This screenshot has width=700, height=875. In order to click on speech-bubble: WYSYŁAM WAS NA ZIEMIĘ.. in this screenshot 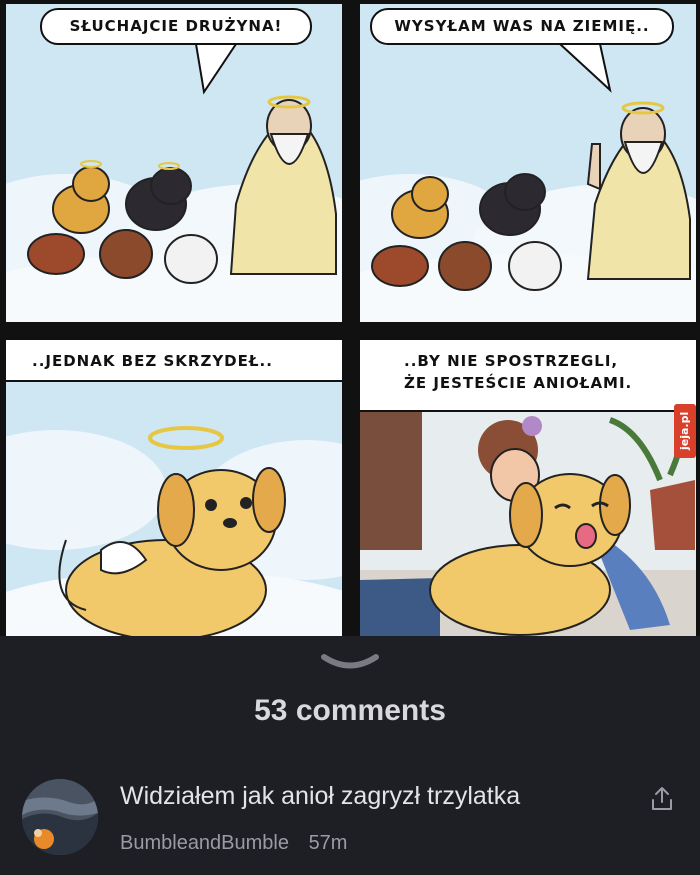, I will do `click(522, 26)`.